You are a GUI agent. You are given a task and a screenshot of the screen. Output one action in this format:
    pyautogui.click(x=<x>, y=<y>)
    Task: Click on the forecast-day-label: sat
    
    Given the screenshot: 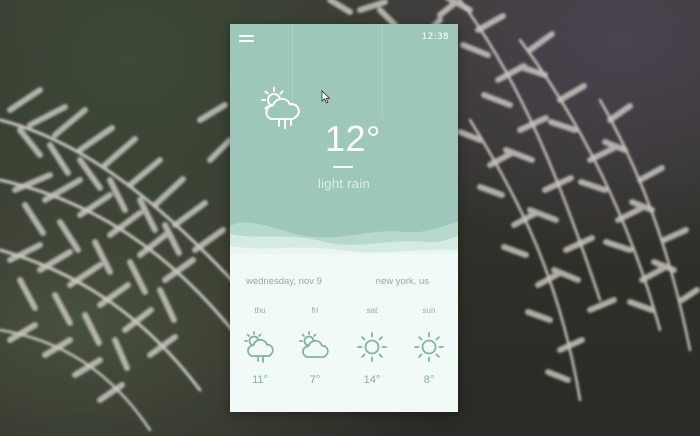 What is the action you would take?
    pyautogui.click(x=372, y=310)
    